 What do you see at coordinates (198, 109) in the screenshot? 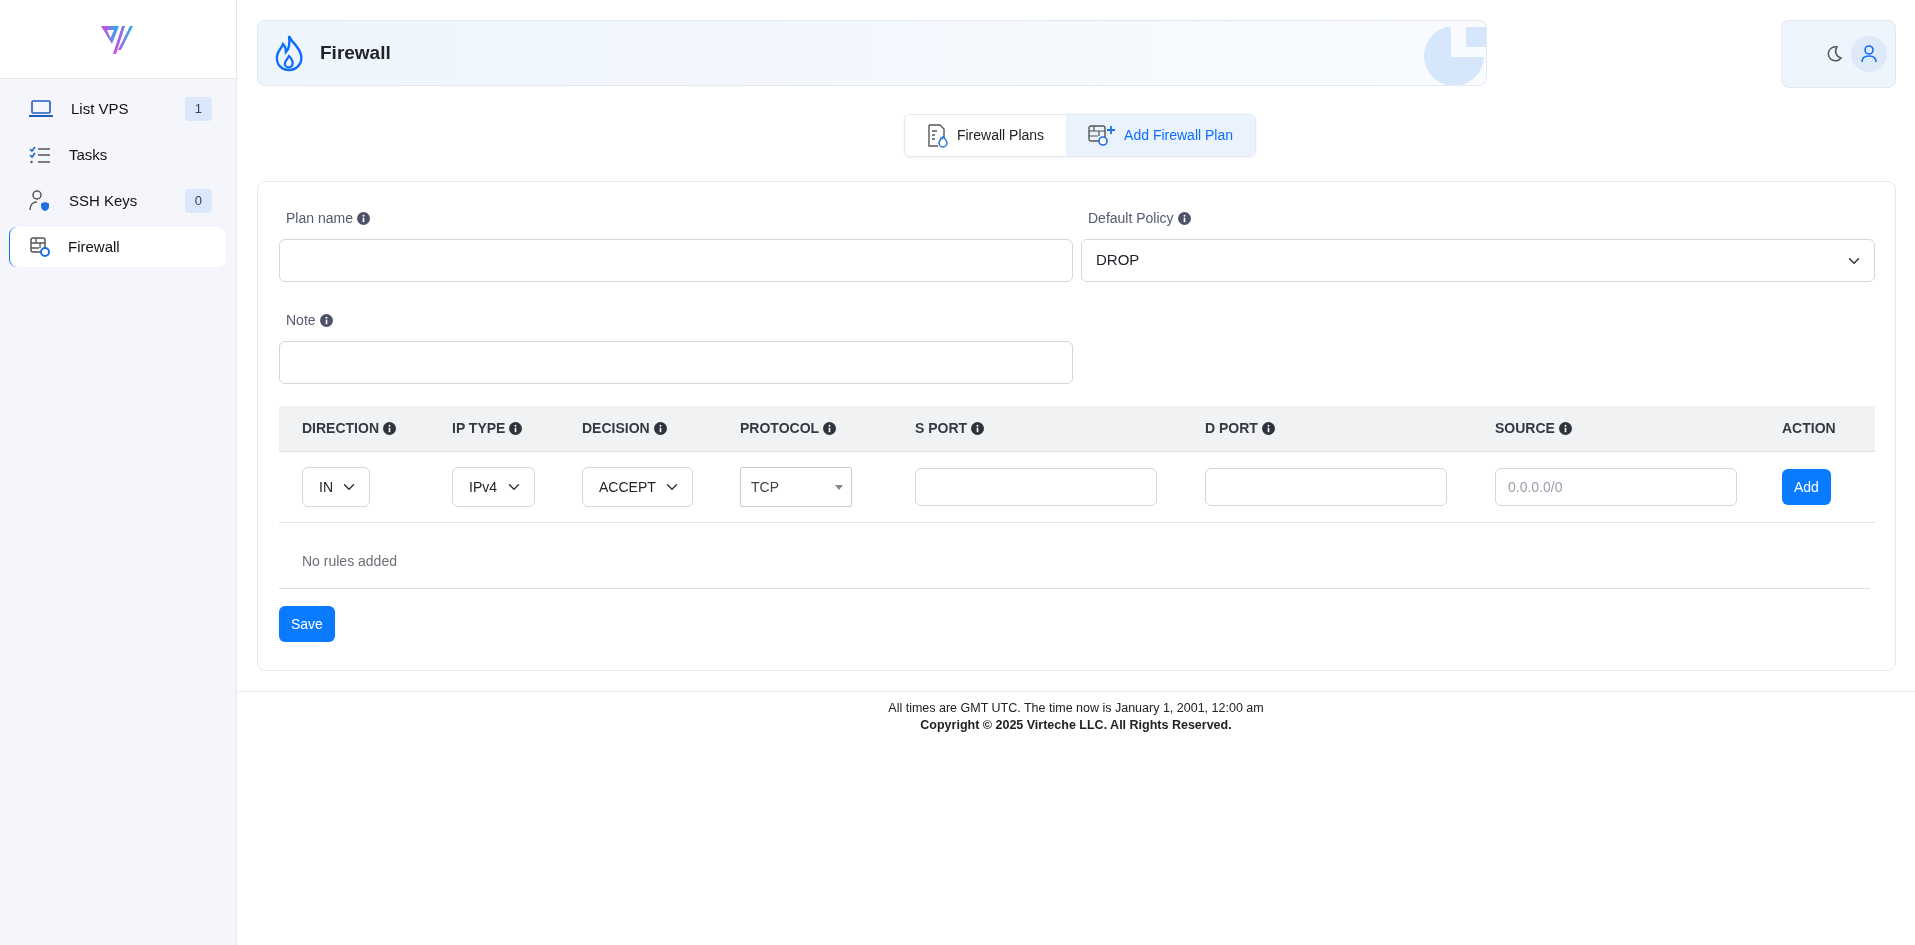
I see `count-badge: 1` at bounding box center [198, 109].